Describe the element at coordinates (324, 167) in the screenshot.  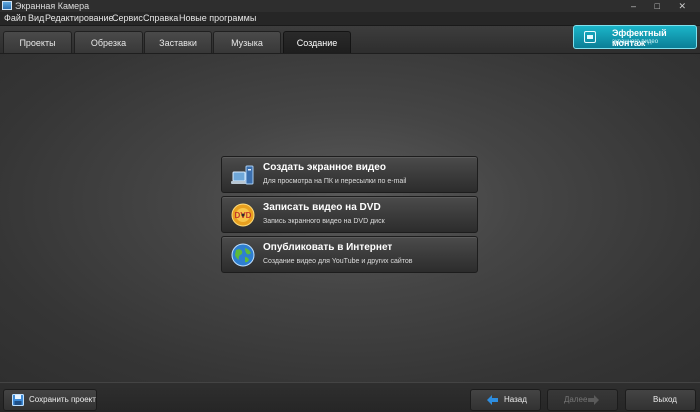
I see `option-title: Создать экранное видео` at that location.